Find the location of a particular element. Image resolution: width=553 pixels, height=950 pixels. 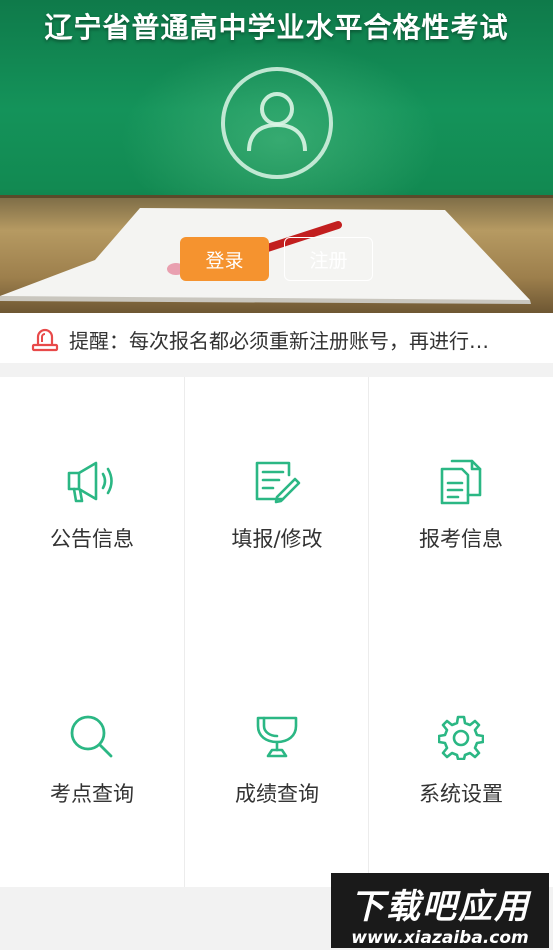

menu-item-settings: 系统设置 is located at coordinates (461, 759).